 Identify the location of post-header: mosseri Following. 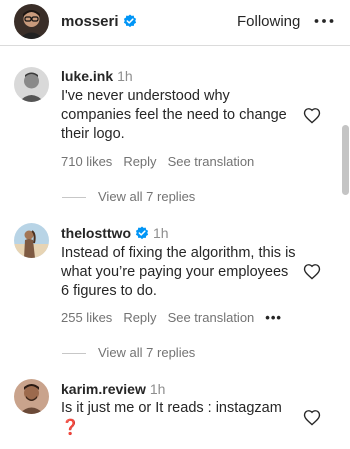
(175, 23).